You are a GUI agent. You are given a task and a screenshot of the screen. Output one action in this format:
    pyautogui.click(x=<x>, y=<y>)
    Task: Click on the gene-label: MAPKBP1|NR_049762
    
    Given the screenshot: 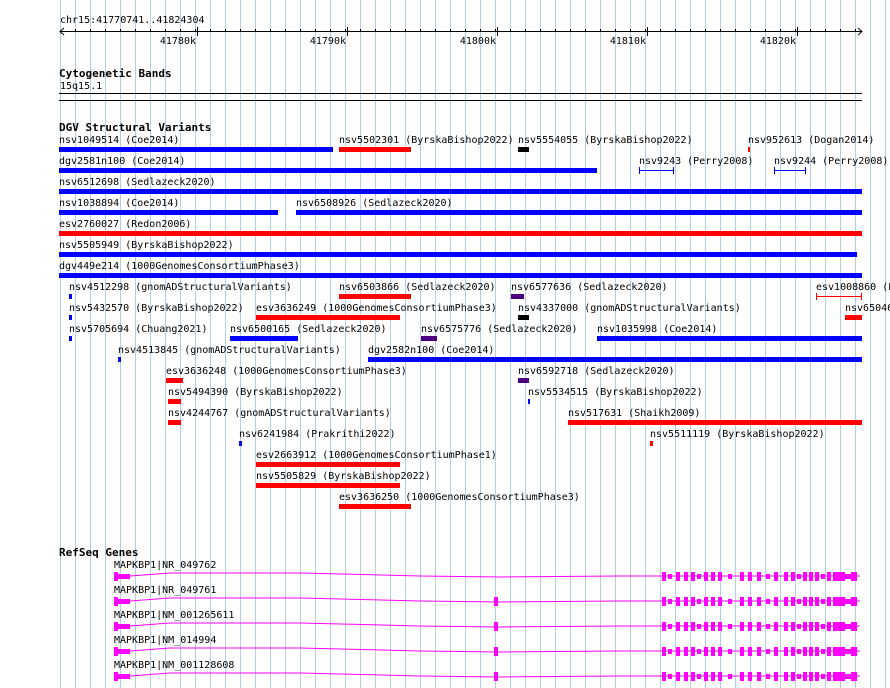 What is the action you would take?
    pyautogui.click(x=165, y=565)
    